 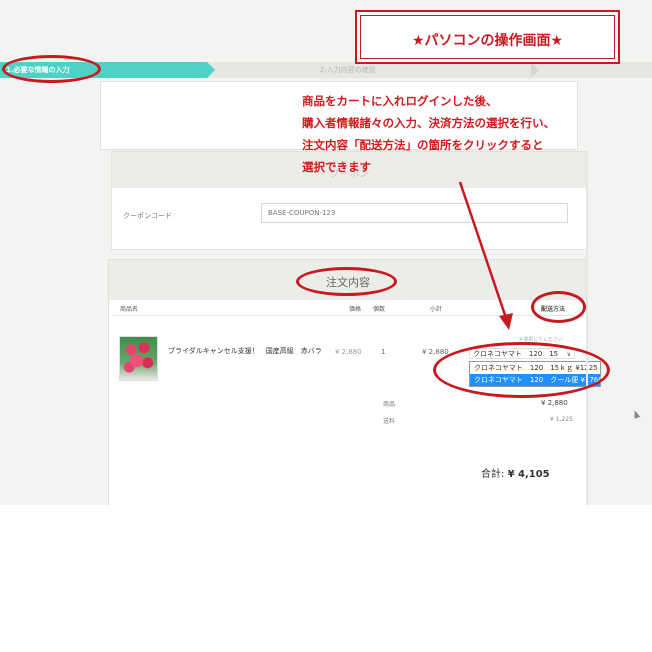 What do you see at coordinates (561, 419) in the screenshot?
I see `shipping-fee-value: ¥ 1,225` at bounding box center [561, 419].